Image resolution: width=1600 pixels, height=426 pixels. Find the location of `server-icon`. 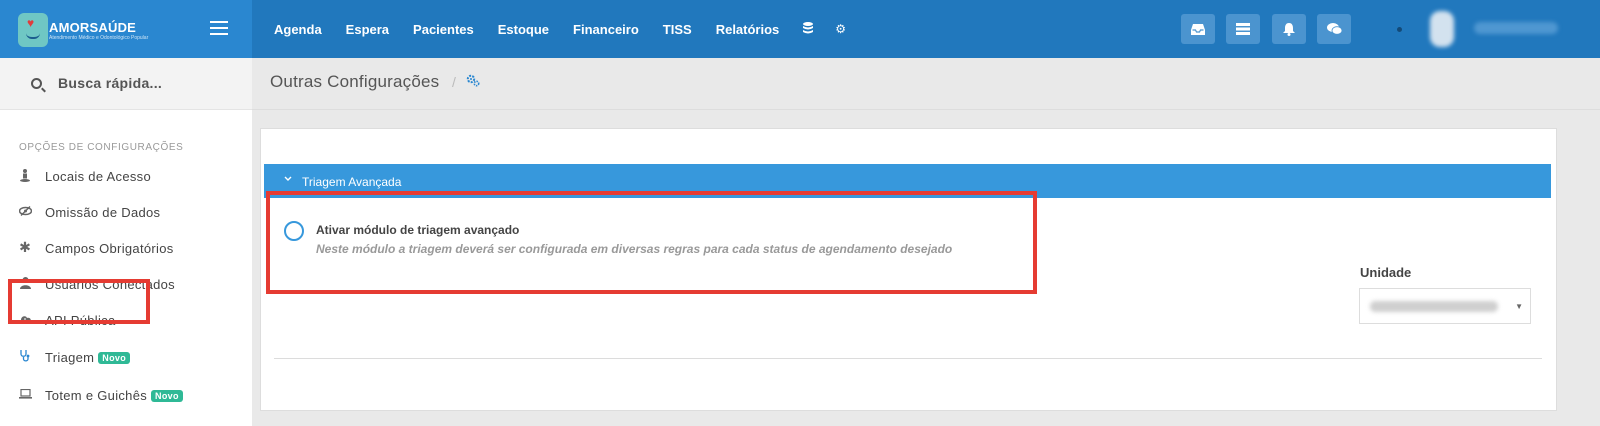

server-icon is located at coordinates (1243, 29).